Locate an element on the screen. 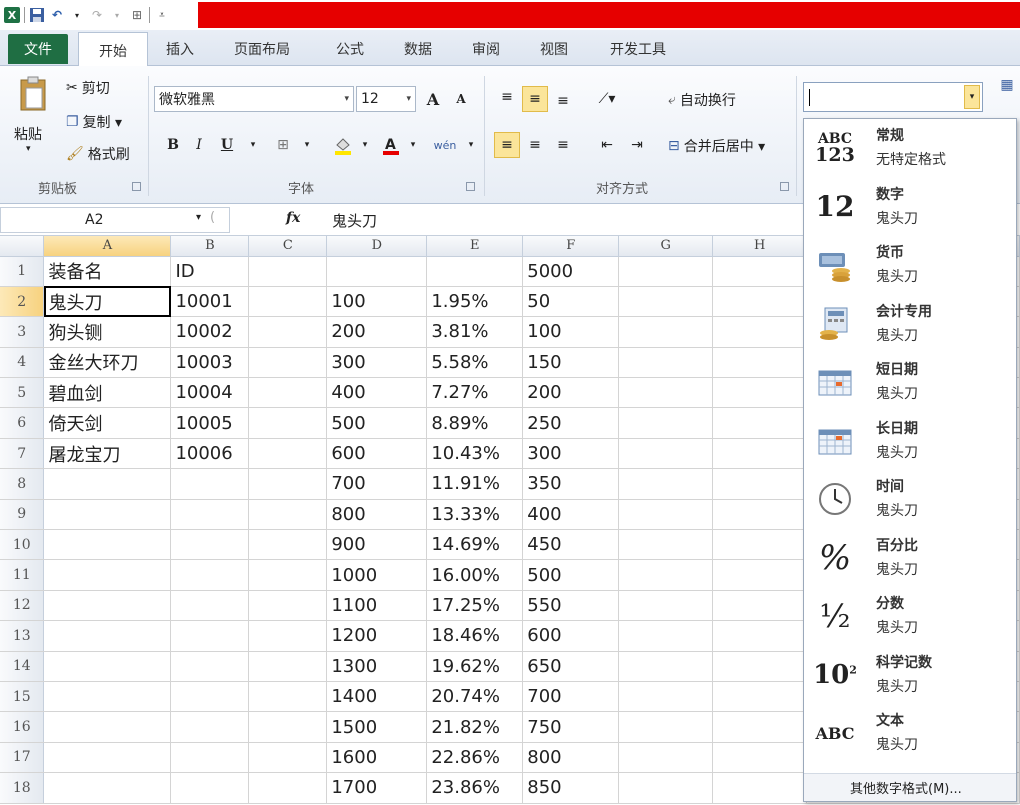  italic-button: I is located at coordinates (199, 145).